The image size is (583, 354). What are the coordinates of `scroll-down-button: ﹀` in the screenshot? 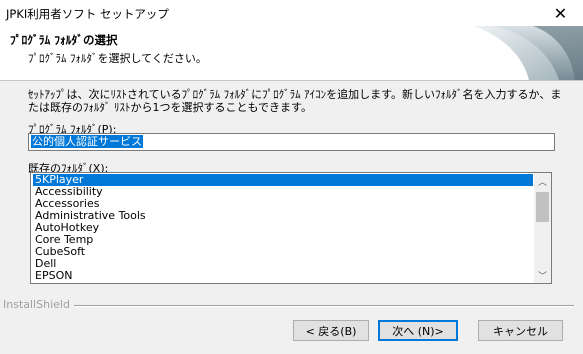 It's located at (542, 275).